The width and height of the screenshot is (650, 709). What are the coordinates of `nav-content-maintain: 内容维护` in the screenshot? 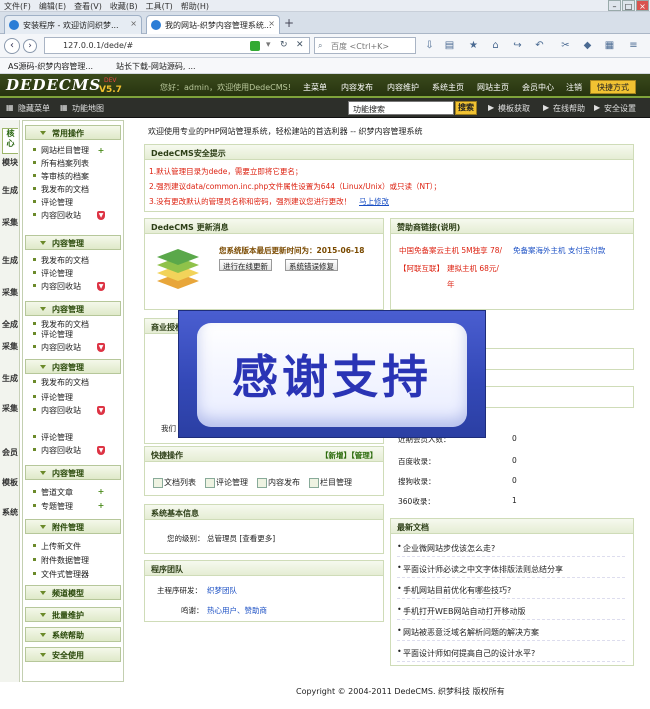 It's located at (403, 87).